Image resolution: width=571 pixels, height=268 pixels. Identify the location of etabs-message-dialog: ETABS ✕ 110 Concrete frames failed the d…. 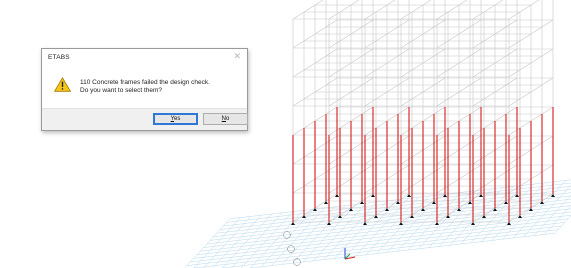
(144, 89).